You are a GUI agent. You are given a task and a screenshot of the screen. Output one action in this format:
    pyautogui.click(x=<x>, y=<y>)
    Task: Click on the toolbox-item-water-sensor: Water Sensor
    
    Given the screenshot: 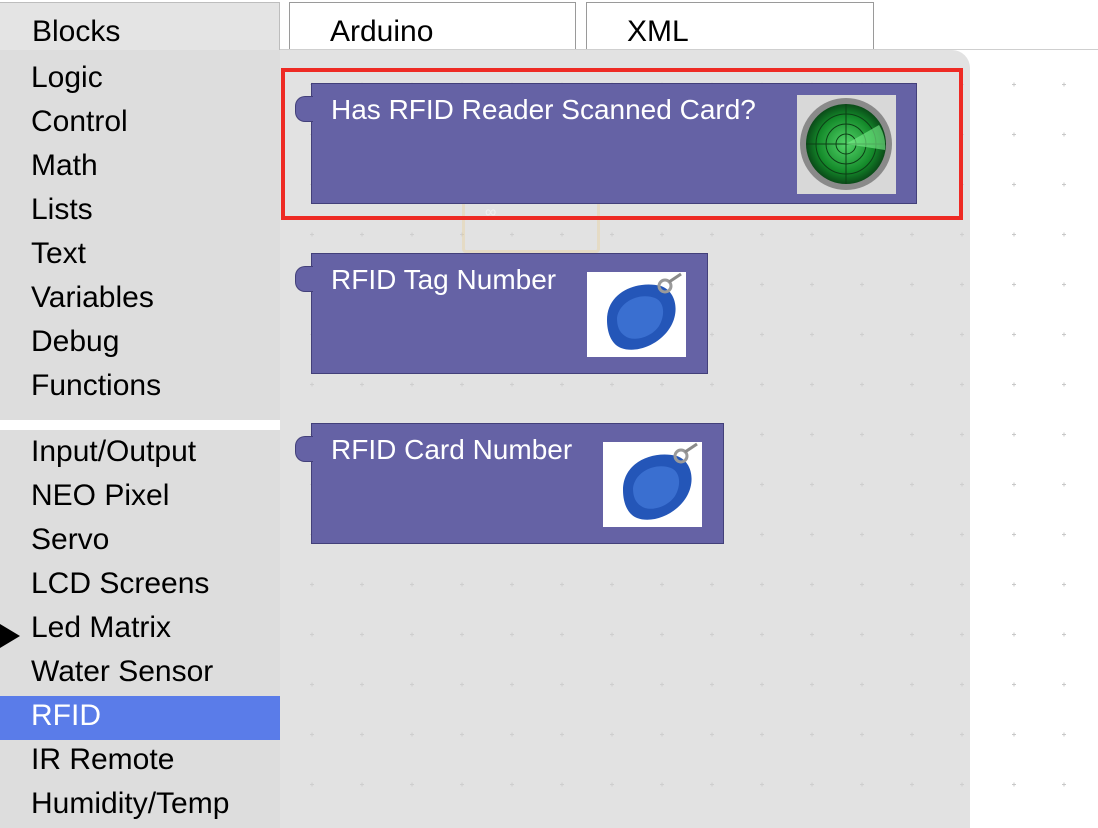 What is the action you would take?
    pyautogui.click(x=140, y=674)
    